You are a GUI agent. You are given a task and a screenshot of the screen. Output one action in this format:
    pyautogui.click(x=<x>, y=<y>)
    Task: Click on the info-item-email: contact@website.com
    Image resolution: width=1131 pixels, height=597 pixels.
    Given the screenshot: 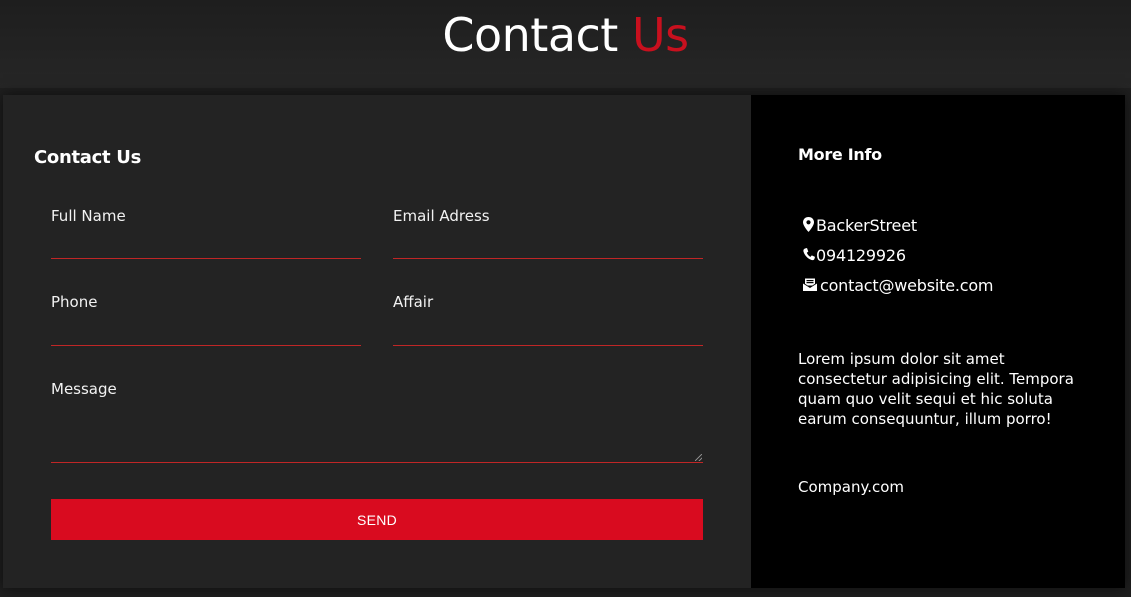 What is the action you would take?
    pyautogui.click(x=898, y=291)
    